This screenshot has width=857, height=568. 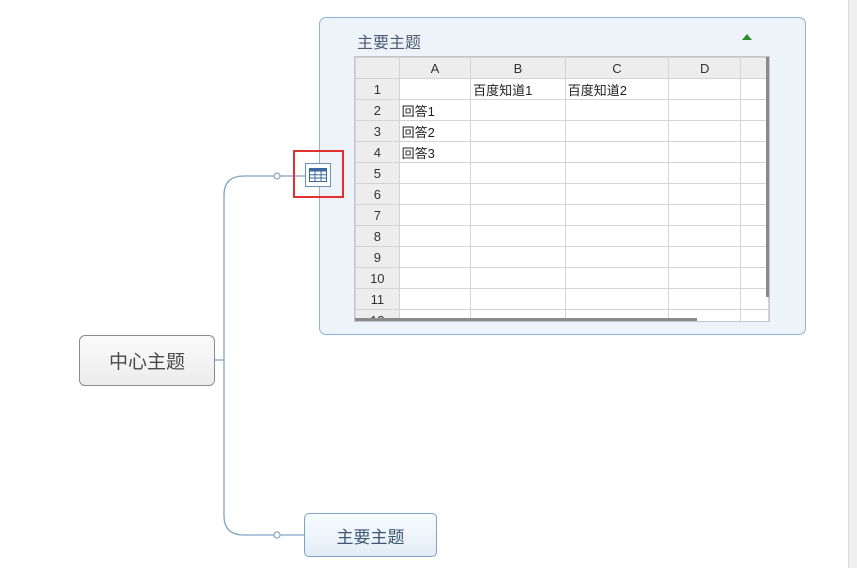 I want to click on table-row: 7, so click(x=562, y=215).